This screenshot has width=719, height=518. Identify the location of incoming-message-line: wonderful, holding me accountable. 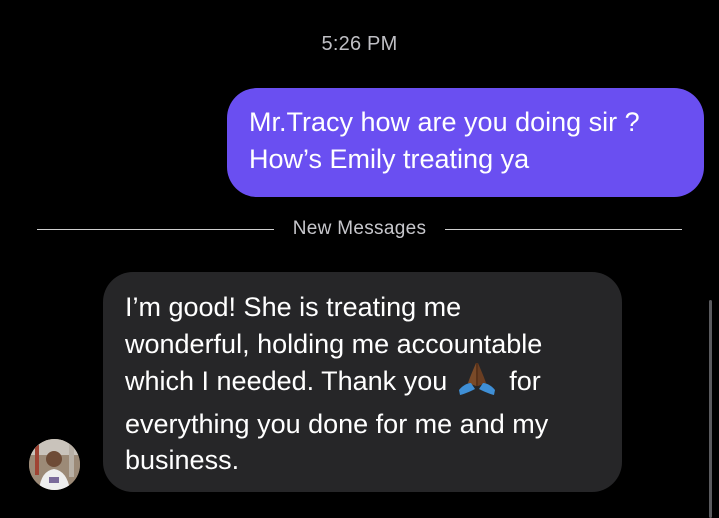
(334, 343).